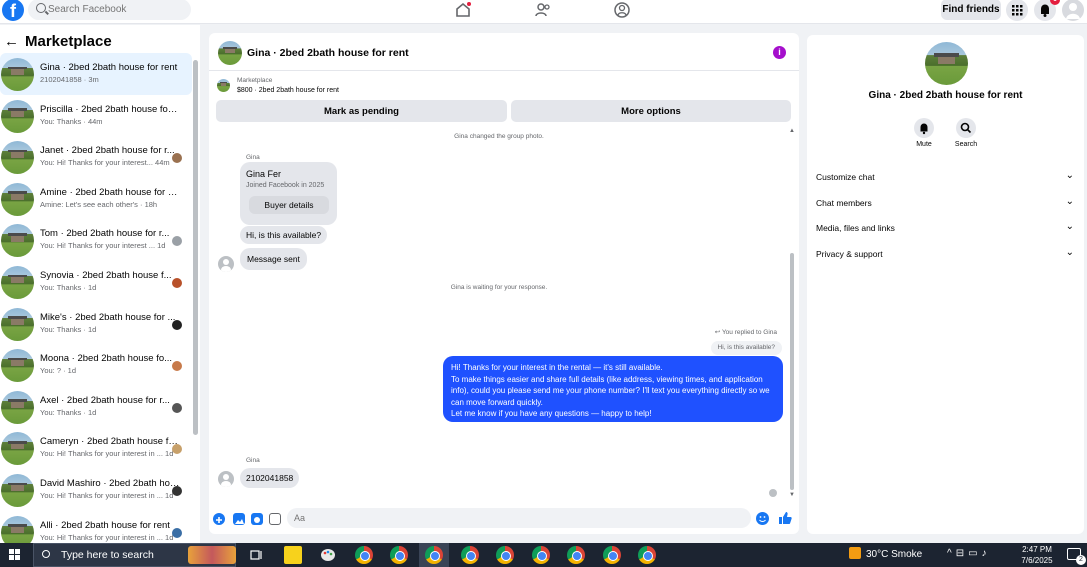 The height and width of the screenshot is (567, 1087). Describe the element at coordinates (230, 53) in the screenshot. I see `chat-avatar` at that location.